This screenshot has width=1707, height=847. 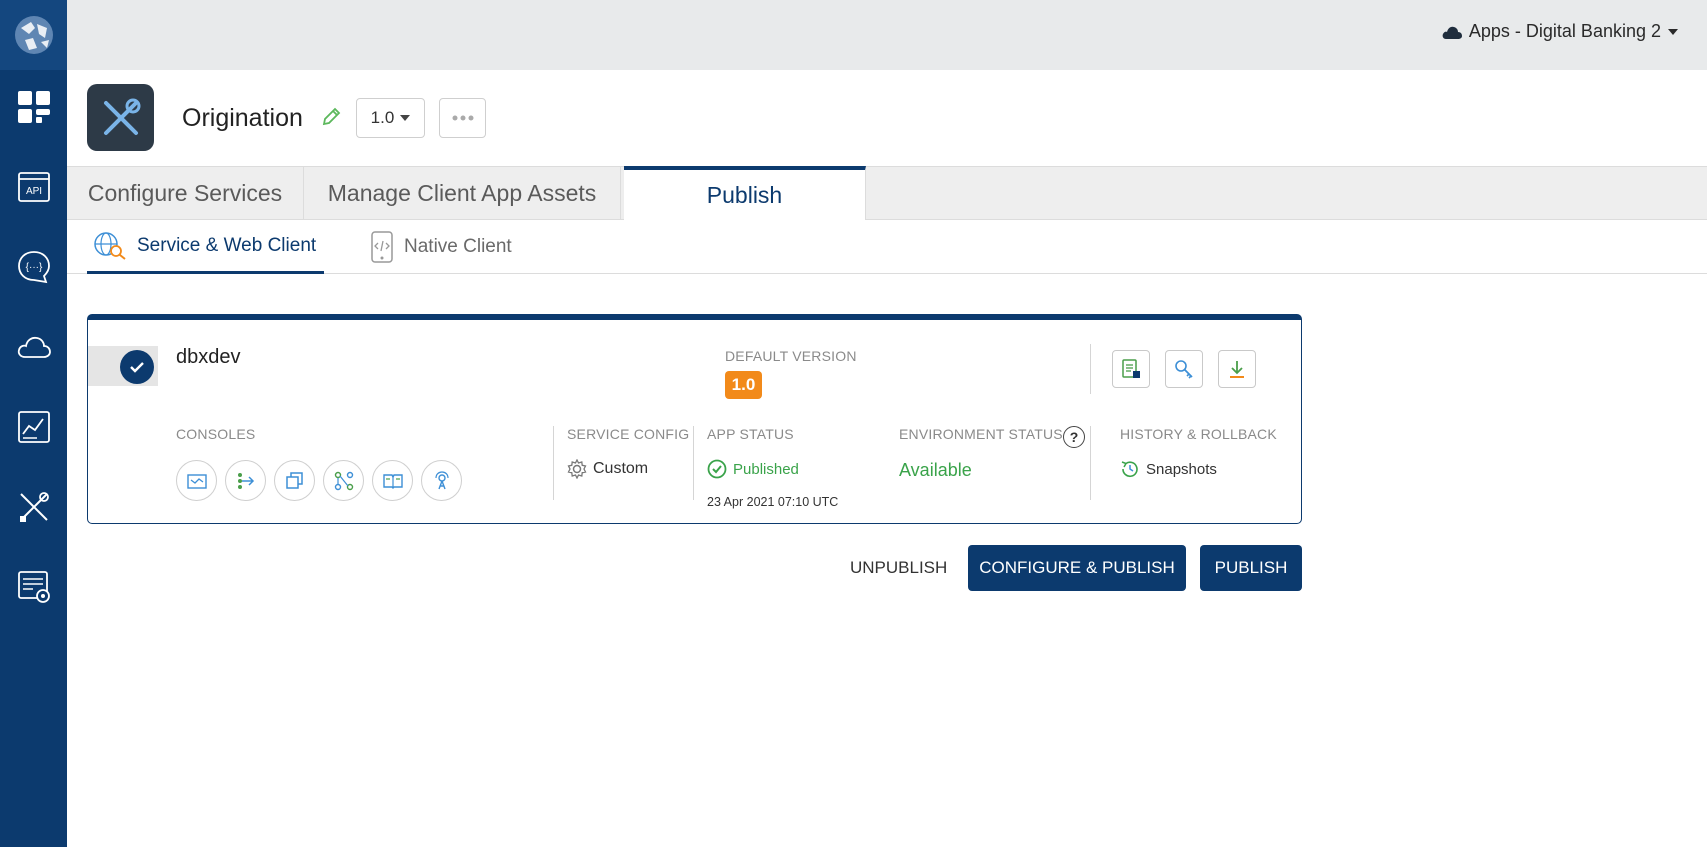 What do you see at coordinates (717, 469) in the screenshot?
I see `check-circle-icon` at bounding box center [717, 469].